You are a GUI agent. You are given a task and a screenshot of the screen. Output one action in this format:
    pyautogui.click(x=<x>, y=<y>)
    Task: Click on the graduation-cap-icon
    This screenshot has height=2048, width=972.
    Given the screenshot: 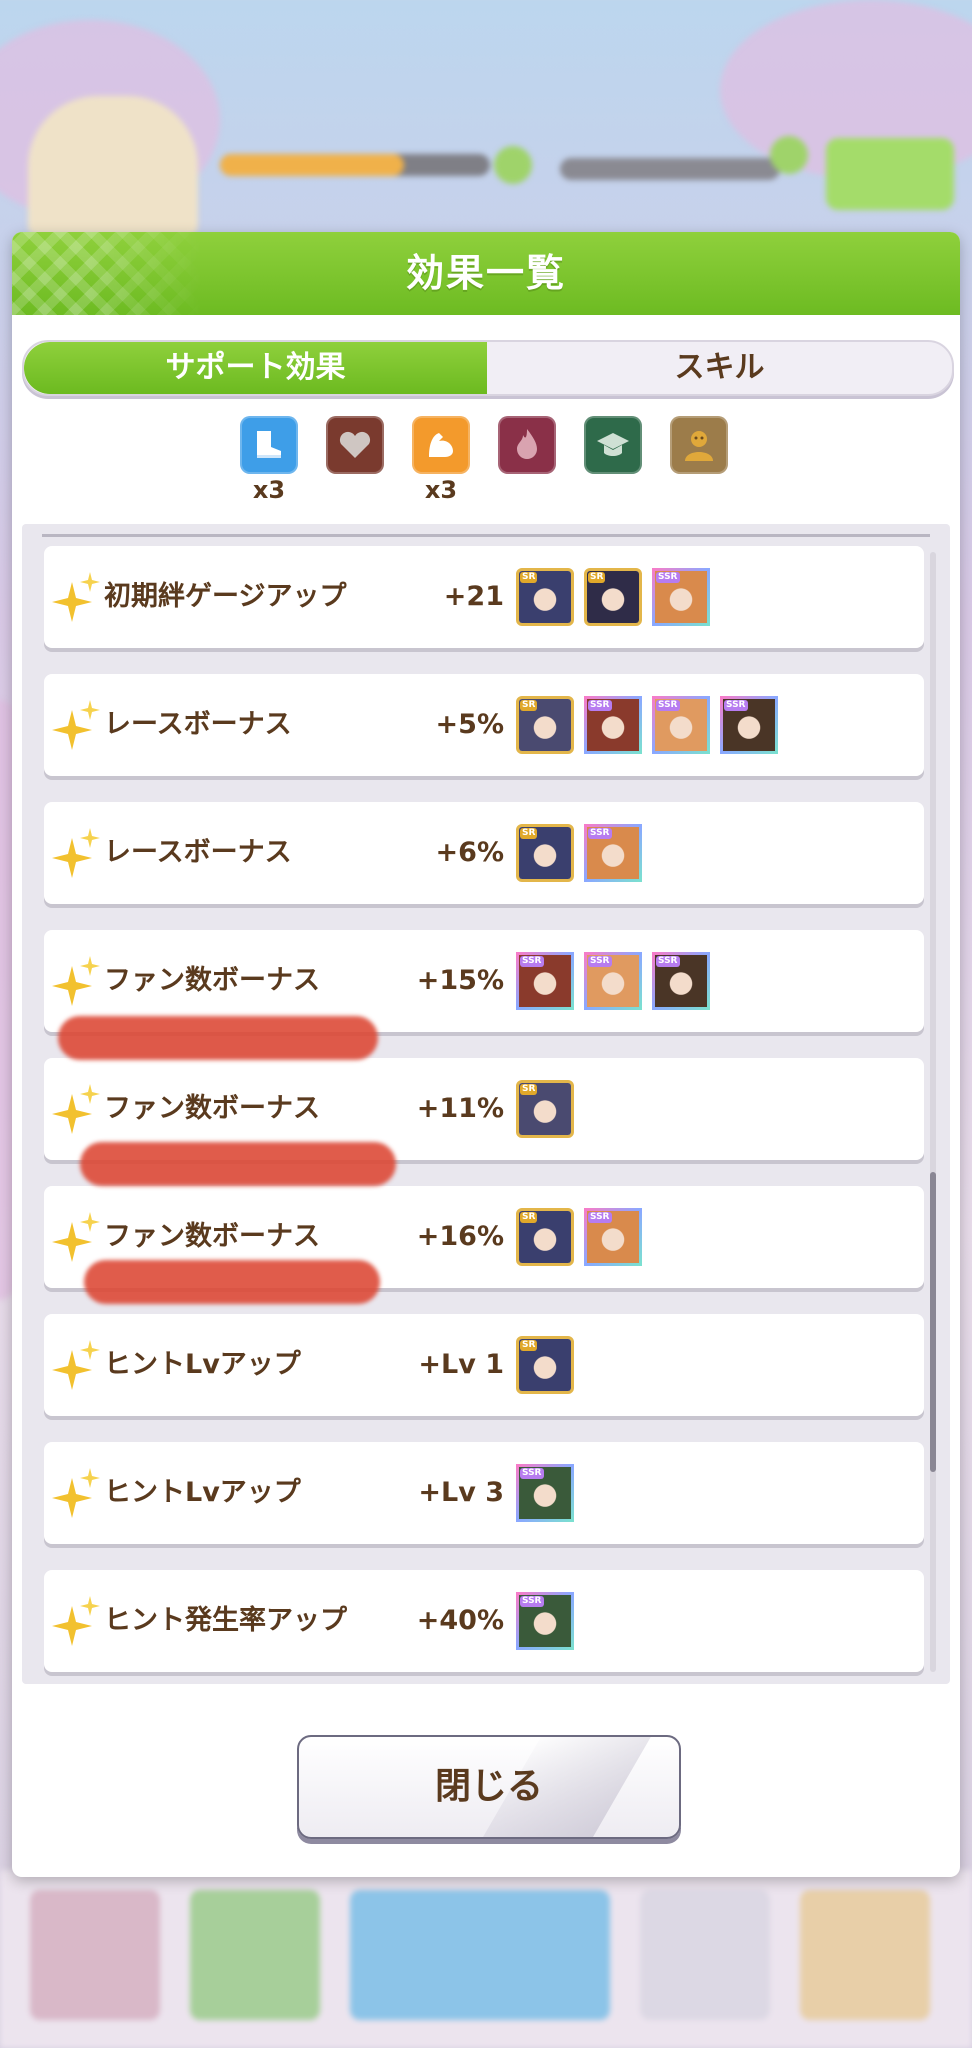 What is the action you would take?
    pyautogui.click(x=613, y=445)
    